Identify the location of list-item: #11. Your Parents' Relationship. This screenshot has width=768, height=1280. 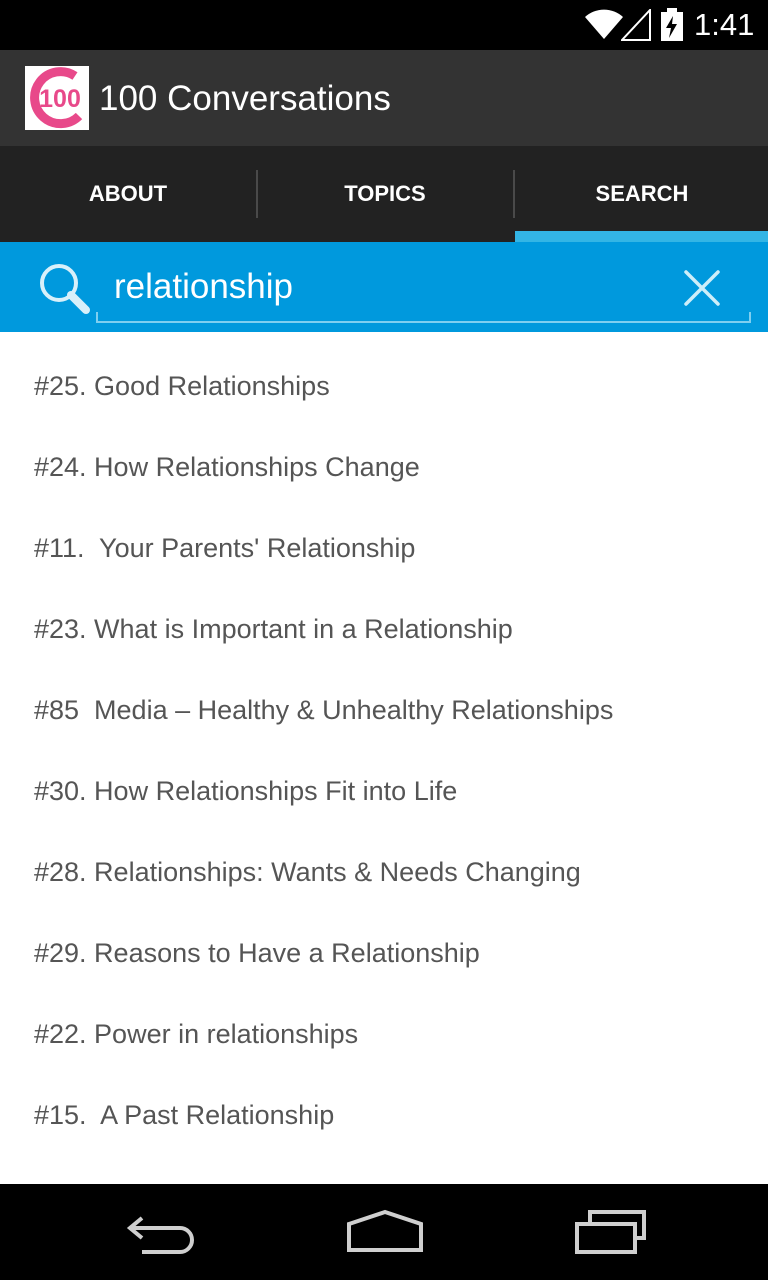
(384, 535).